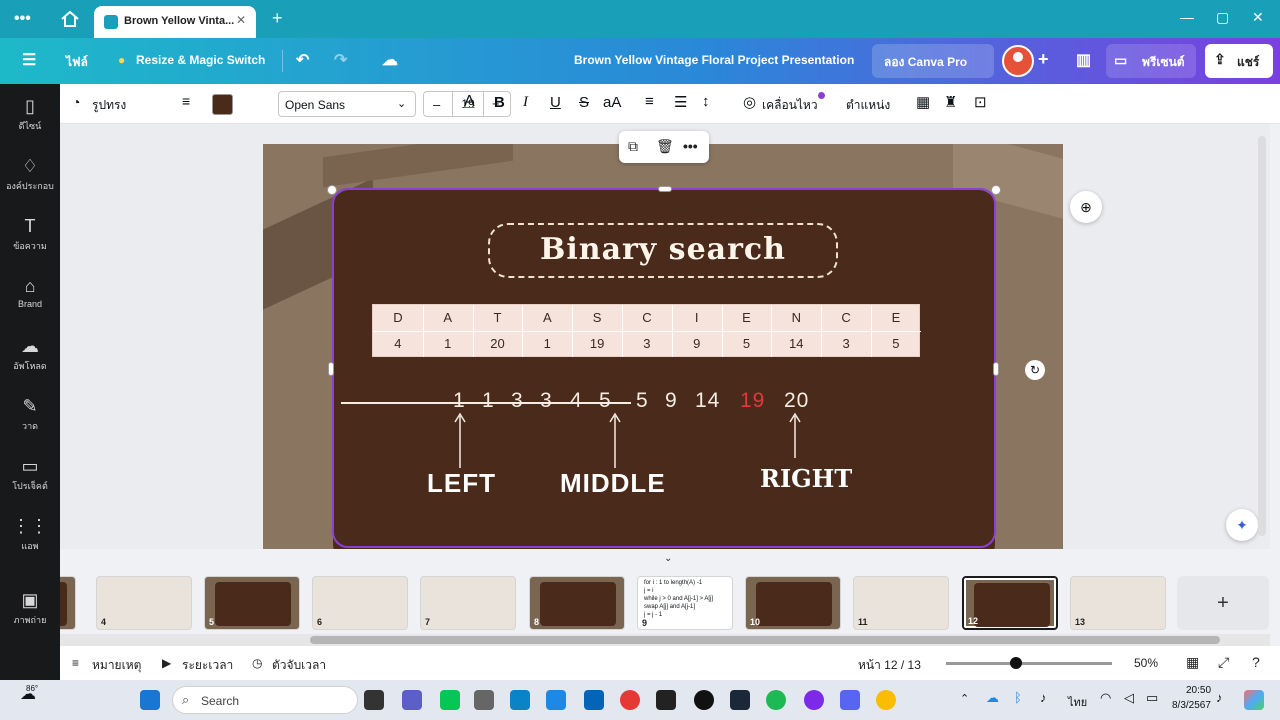 The image size is (1280, 720). I want to click on text-color-icon: A, so click(469, 102).